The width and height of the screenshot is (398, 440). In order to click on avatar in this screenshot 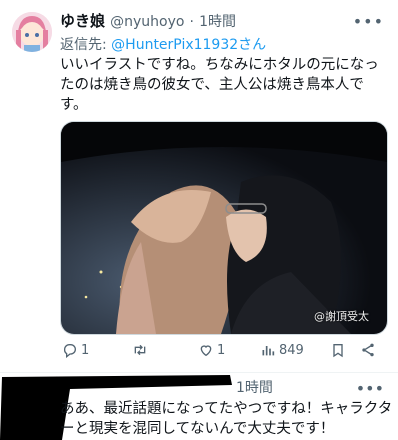, I will do `click(32, 32)`.